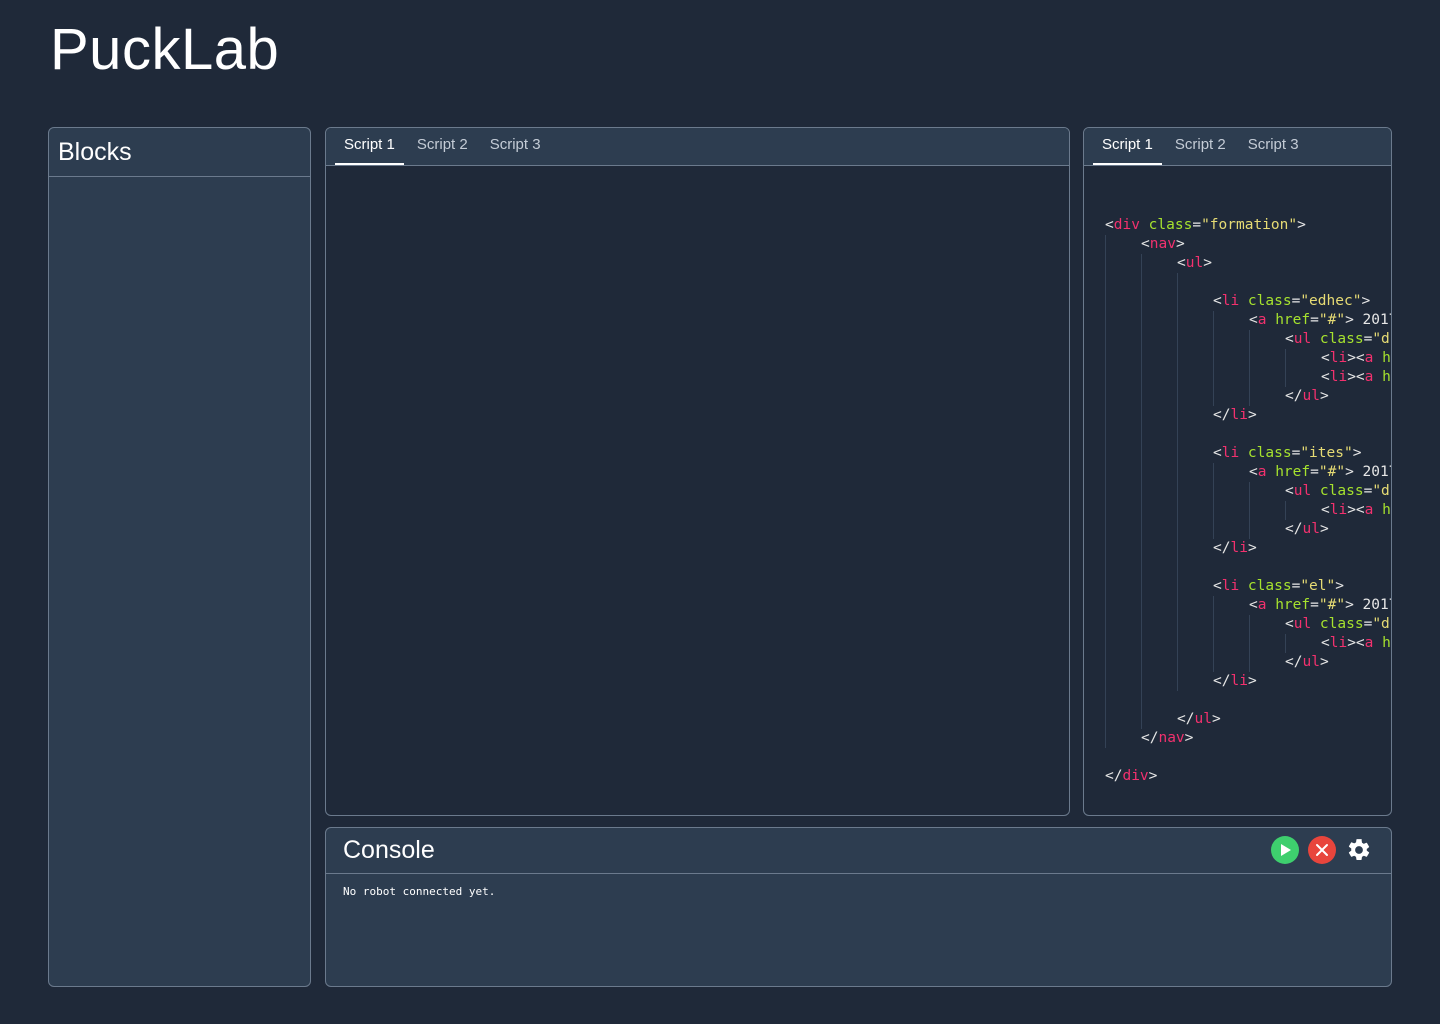  I want to click on code-tab-script-1: Script 1, so click(1127, 150).